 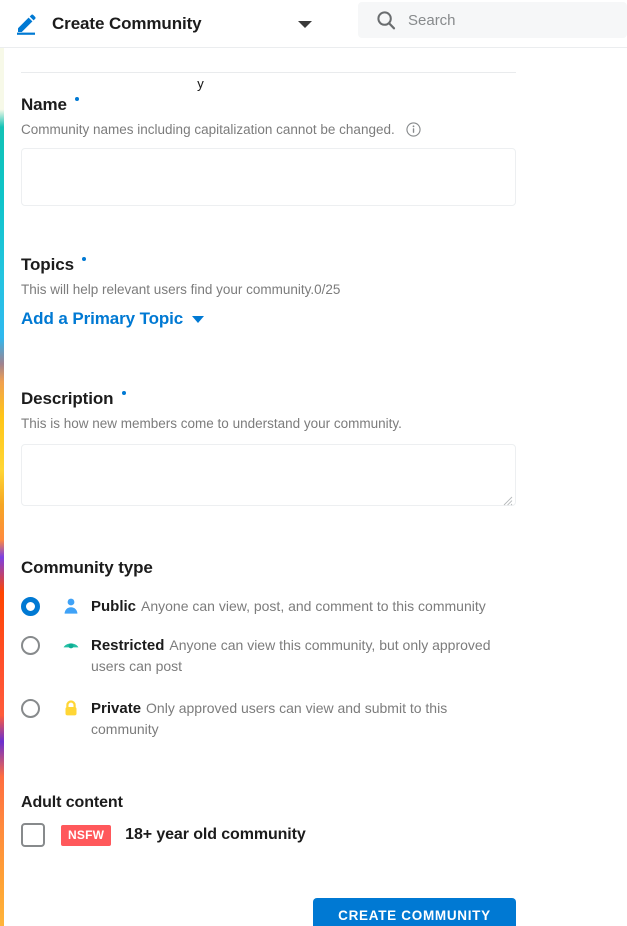 What do you see at coordinates (268, 177) in the screenshot?
I see `community-name-input` at bounding box center [268, 177].